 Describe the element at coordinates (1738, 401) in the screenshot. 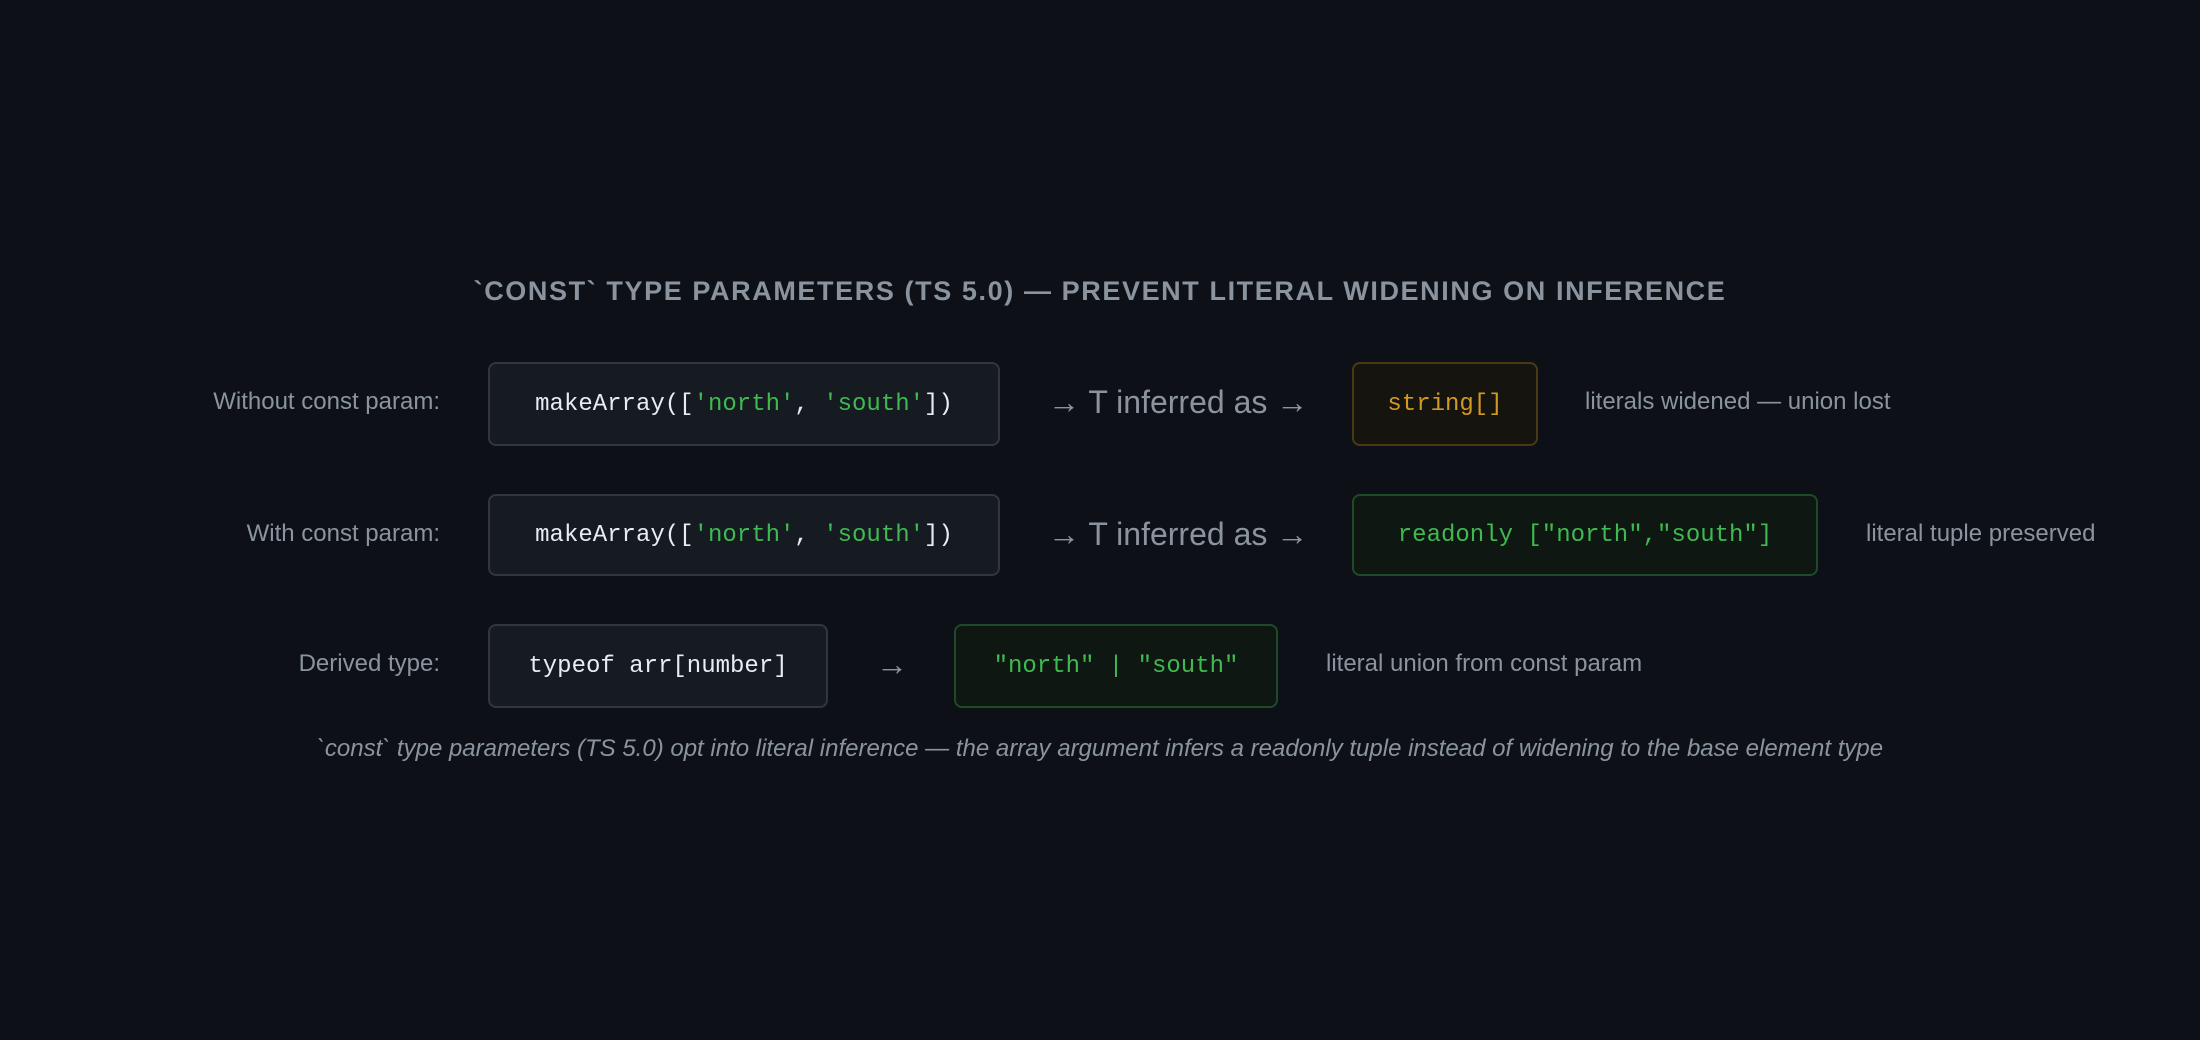

I see `note-widened: literals widened — union lost` at that location.